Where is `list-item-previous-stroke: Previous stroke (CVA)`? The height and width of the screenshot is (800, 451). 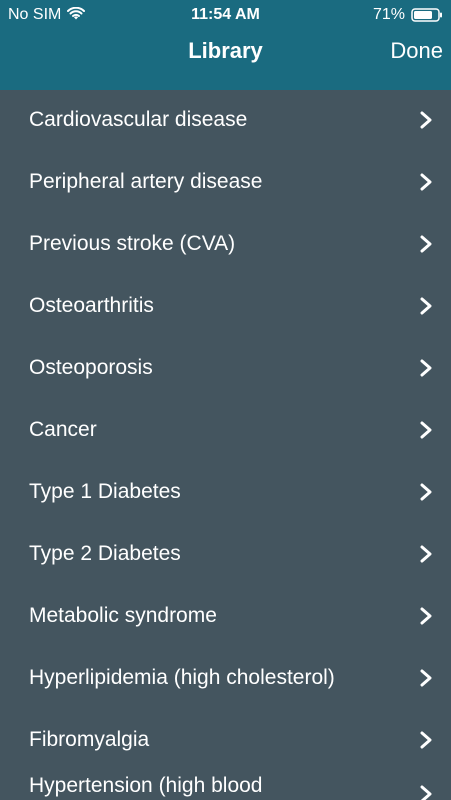
list-item-previous-stroke: Previous stroke (CVA) is located at coordinates (225, 245).